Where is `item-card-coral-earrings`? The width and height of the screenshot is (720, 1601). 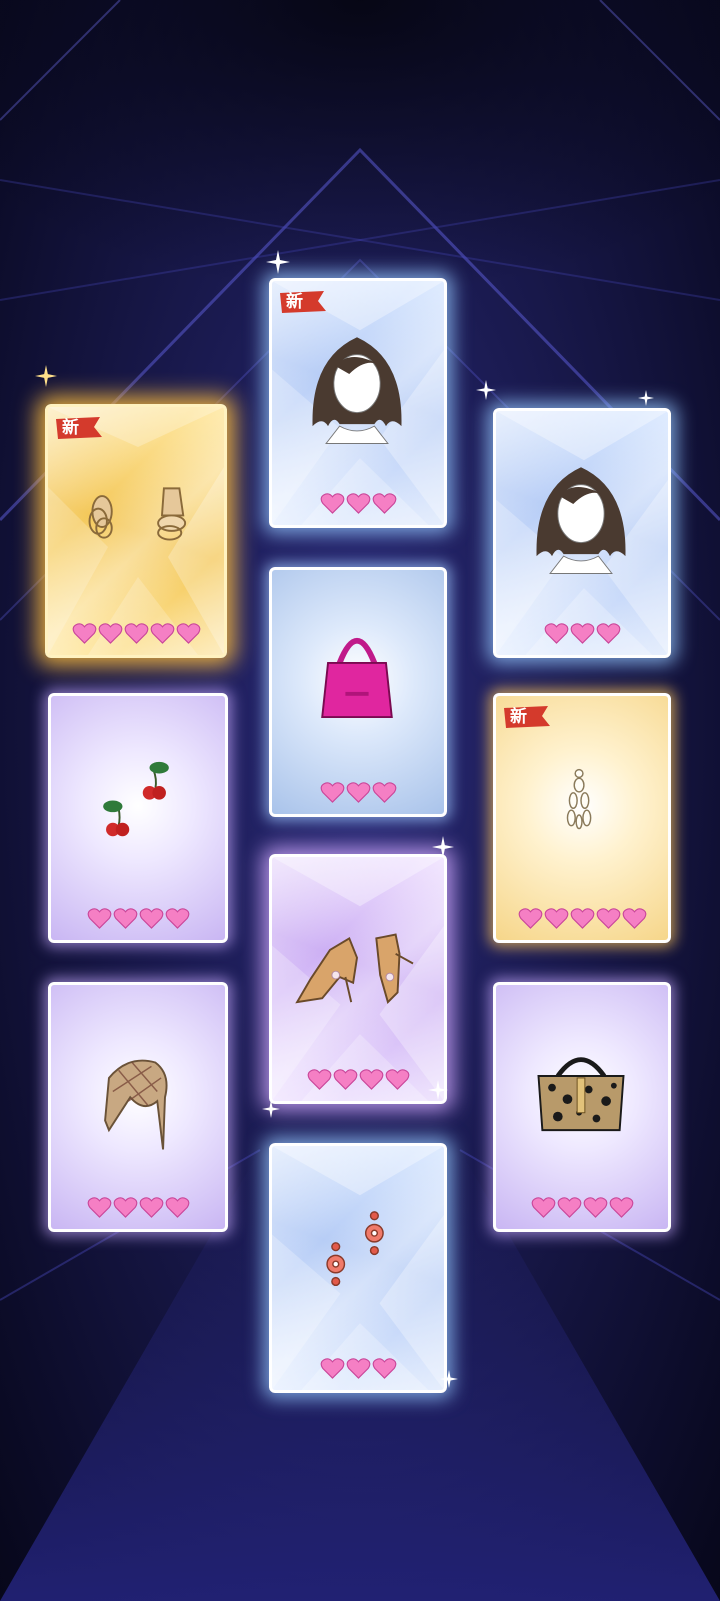 item-card-coral-earrings is located at coordinates (358, 1268).